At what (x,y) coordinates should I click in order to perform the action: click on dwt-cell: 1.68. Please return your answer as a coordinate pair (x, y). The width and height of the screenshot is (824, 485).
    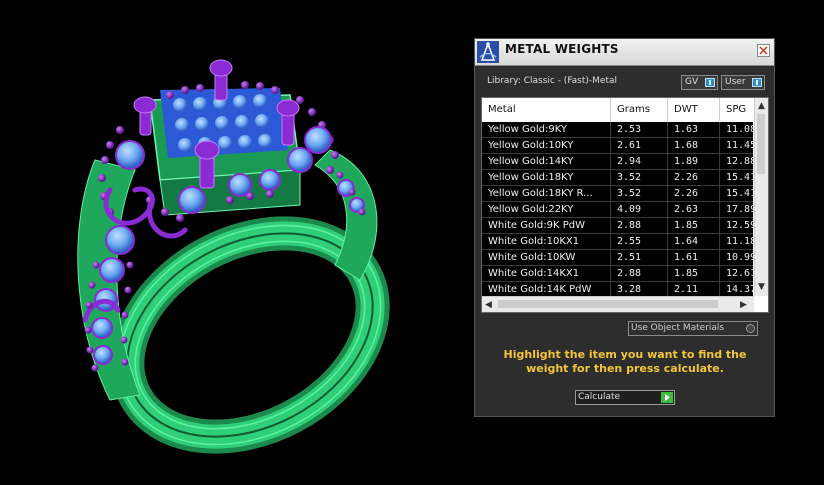
    Looking at the image, I should click on (694, 145).